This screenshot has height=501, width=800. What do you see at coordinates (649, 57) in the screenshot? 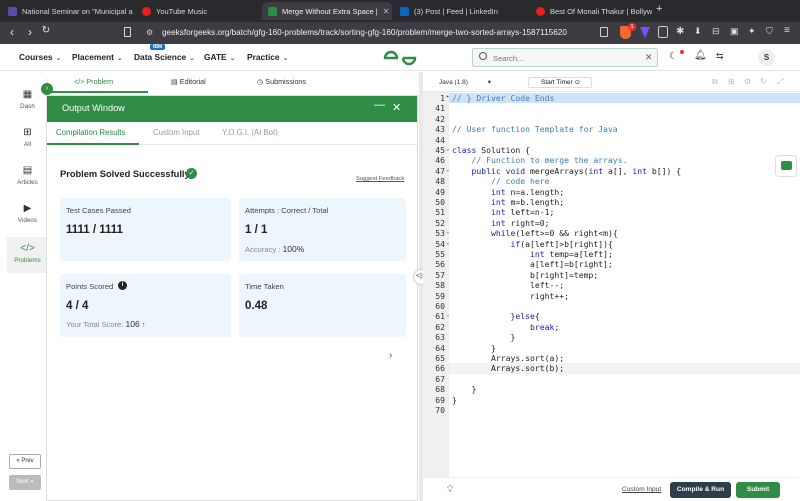
I see `clear-search-icon: ✕` at bounding box center [649, 57].